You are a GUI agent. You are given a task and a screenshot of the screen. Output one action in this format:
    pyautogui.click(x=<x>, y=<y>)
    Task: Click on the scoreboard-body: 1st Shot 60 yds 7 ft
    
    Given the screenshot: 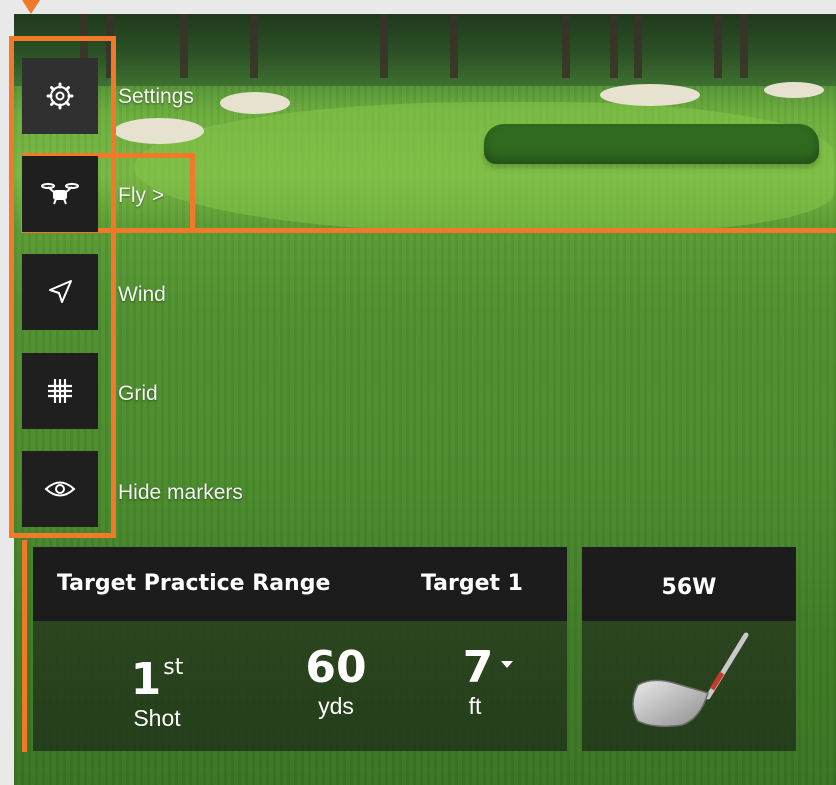 What is the action you would take?
    pyautogui.click(x=300, y=686)
    